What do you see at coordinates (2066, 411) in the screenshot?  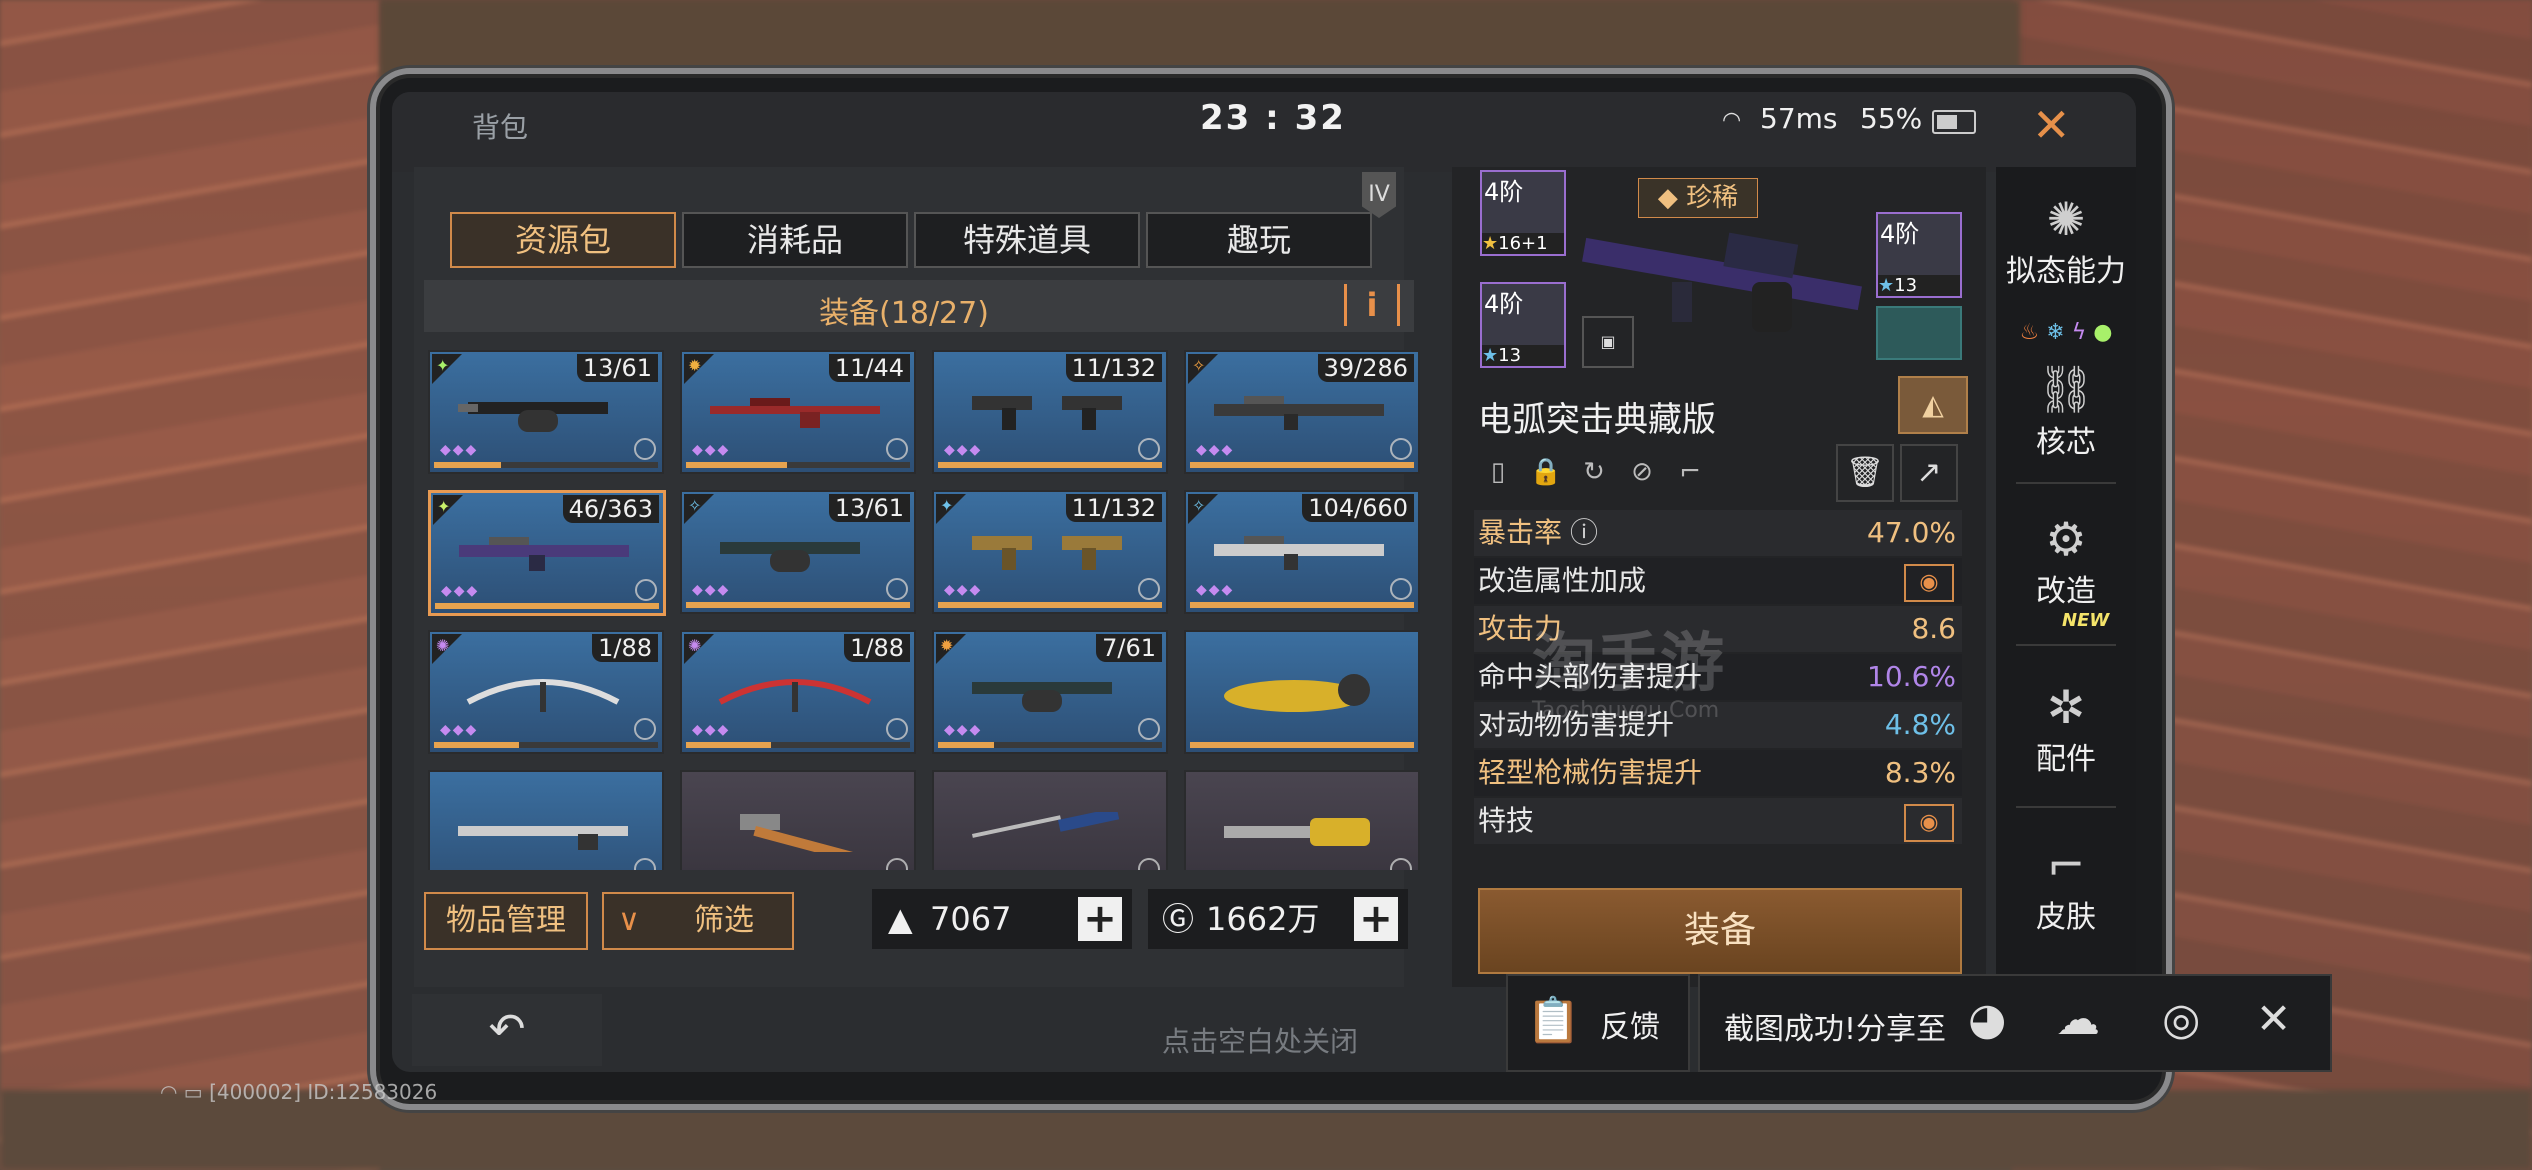 I see `sidenav-core: ⛓ 核芯` at bounding box center [2066, 411].